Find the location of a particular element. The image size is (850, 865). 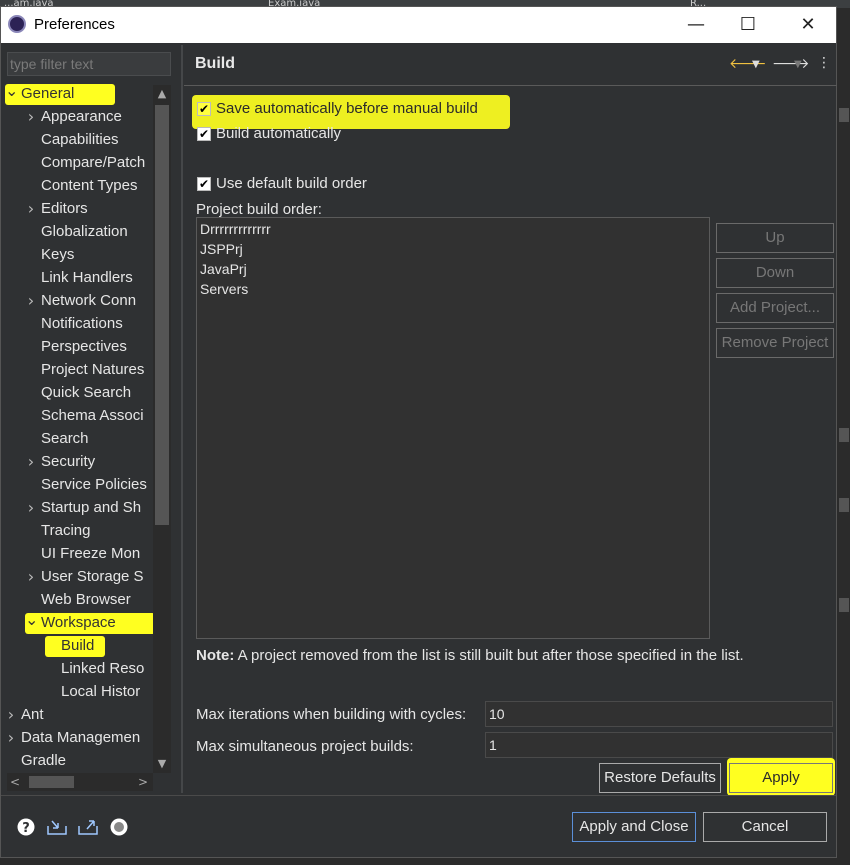

tree-item: Build is located at coordinates (77, 646).